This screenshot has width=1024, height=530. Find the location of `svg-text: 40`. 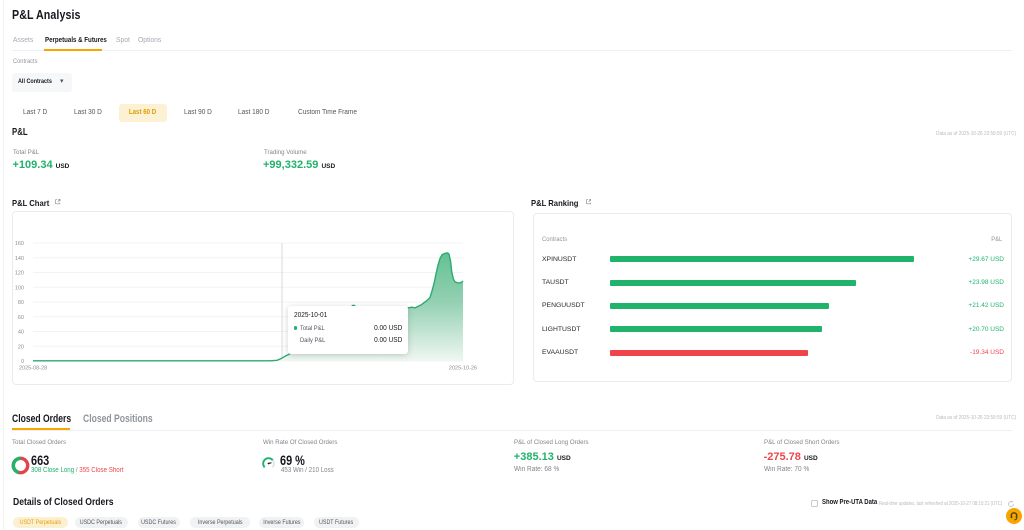

svg-text: 40 is located at coordinates (21, 333).